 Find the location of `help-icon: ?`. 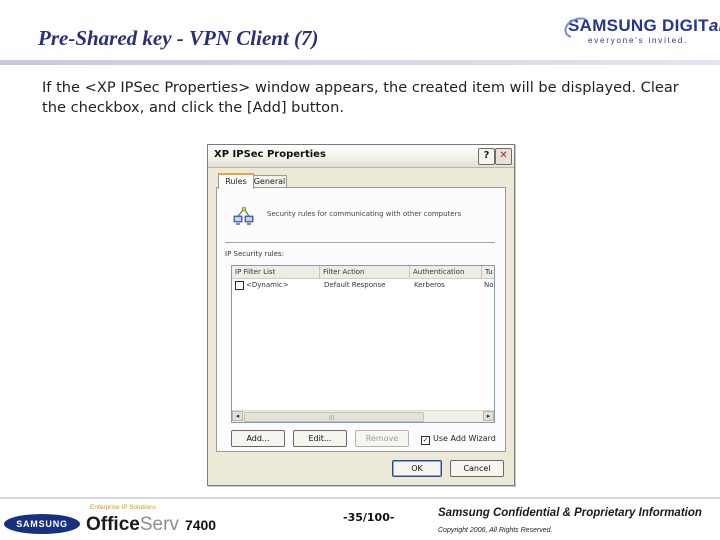

help-icon: ? is located at coordinates (486, 155).